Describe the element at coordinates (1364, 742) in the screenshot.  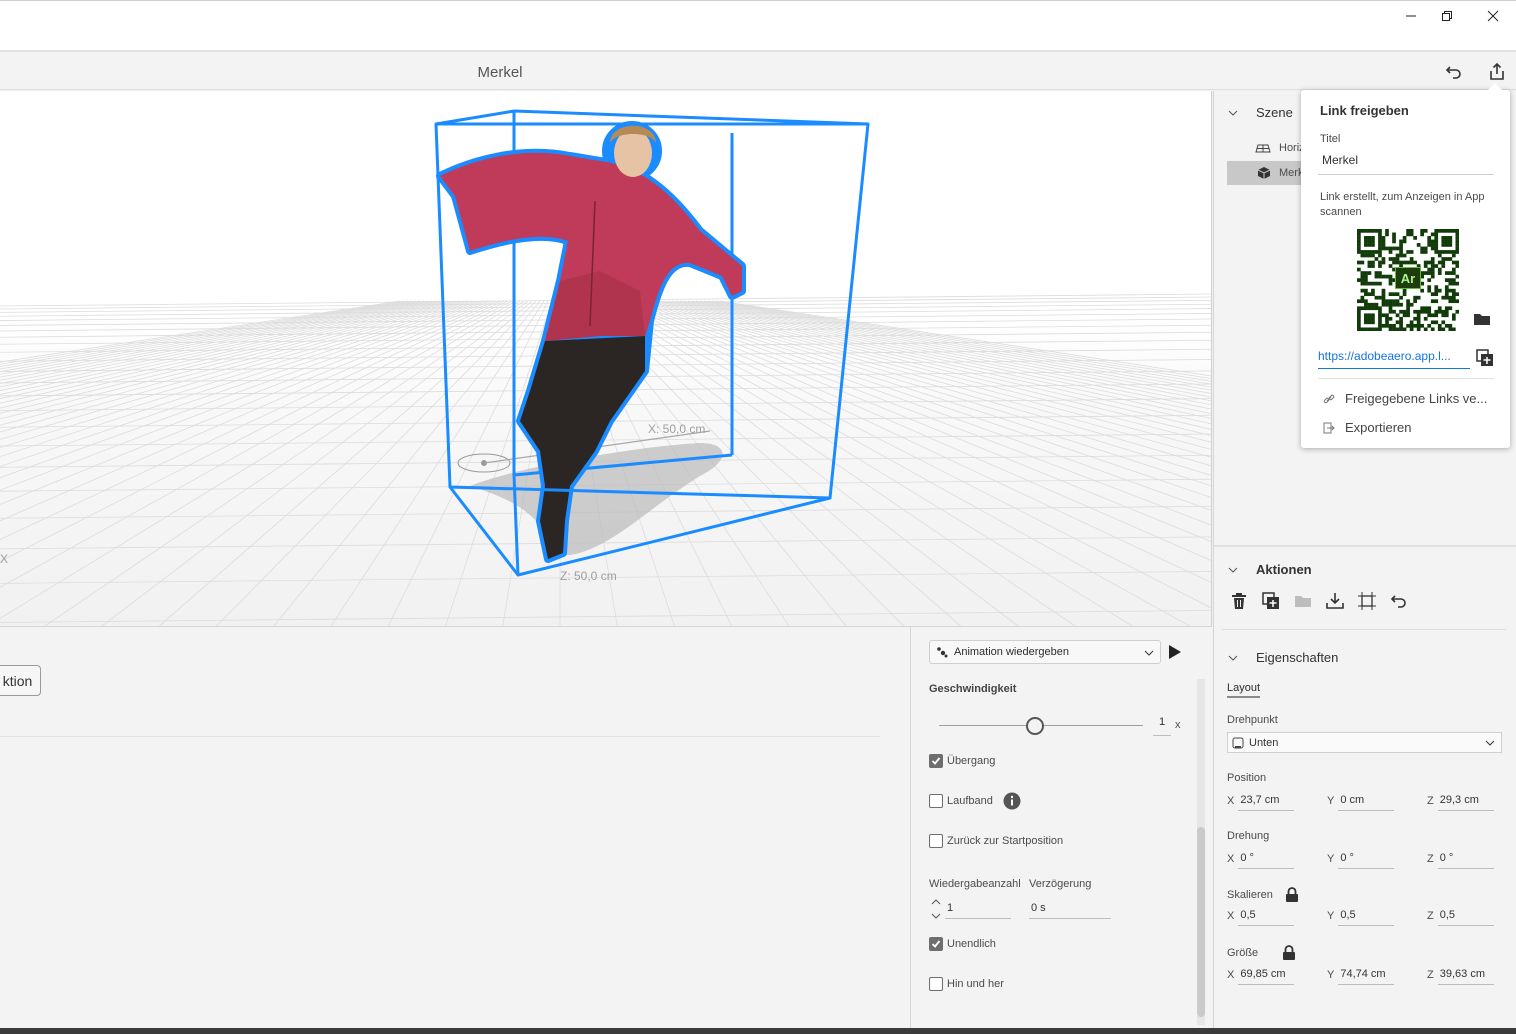
I see `pivot-select: Unten` at that location.